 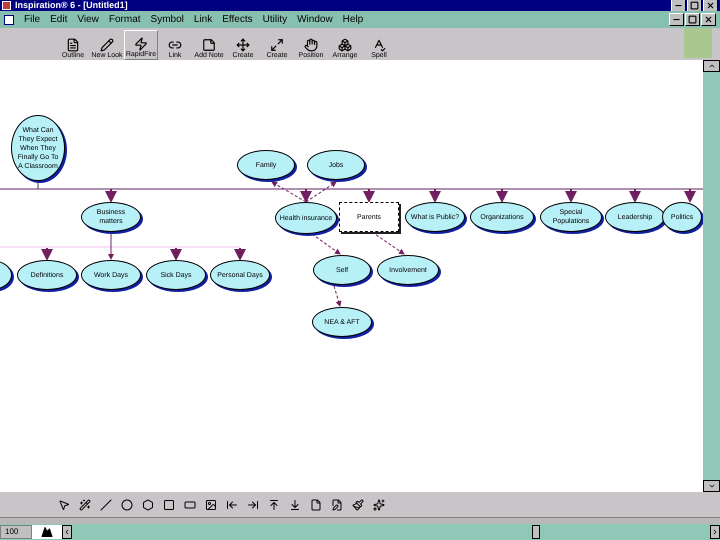 I want to click on menu-item: Window, so click(x=315, y=19).